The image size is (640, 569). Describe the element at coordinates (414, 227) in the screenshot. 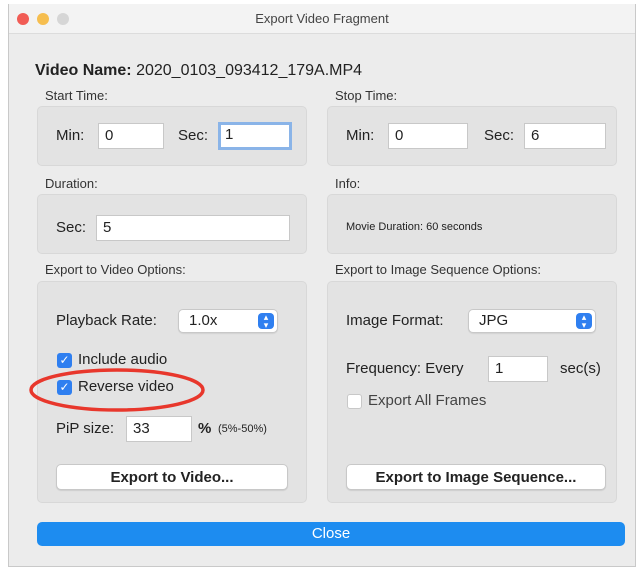

I see `info-text: Movie Duration: 60 seconds` at that location.